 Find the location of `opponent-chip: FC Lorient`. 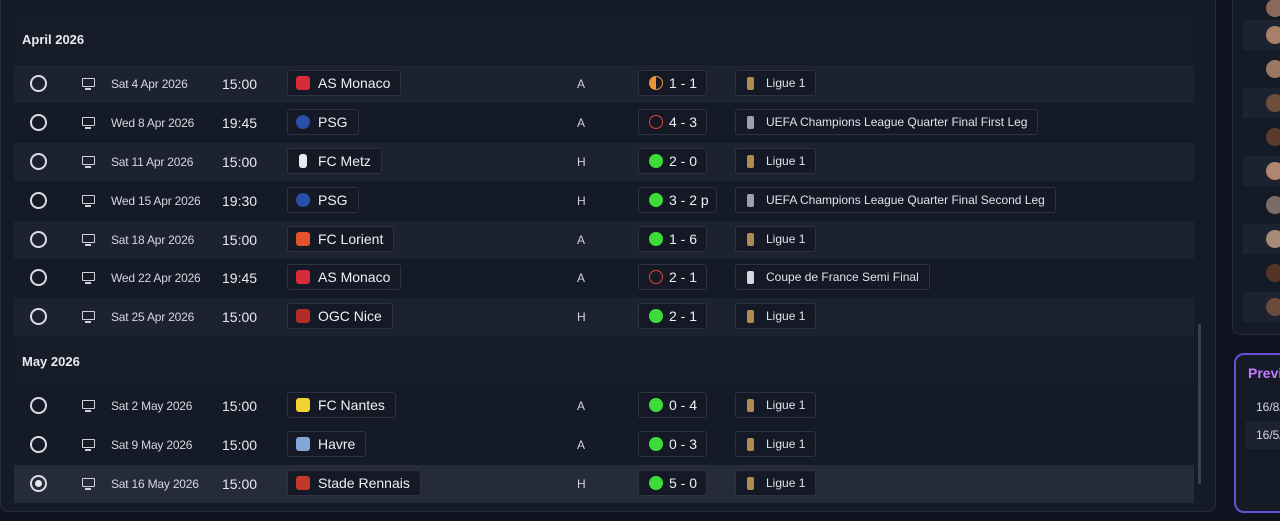

opponent-chip: FC Lorient is located at coordinates (341, 239).